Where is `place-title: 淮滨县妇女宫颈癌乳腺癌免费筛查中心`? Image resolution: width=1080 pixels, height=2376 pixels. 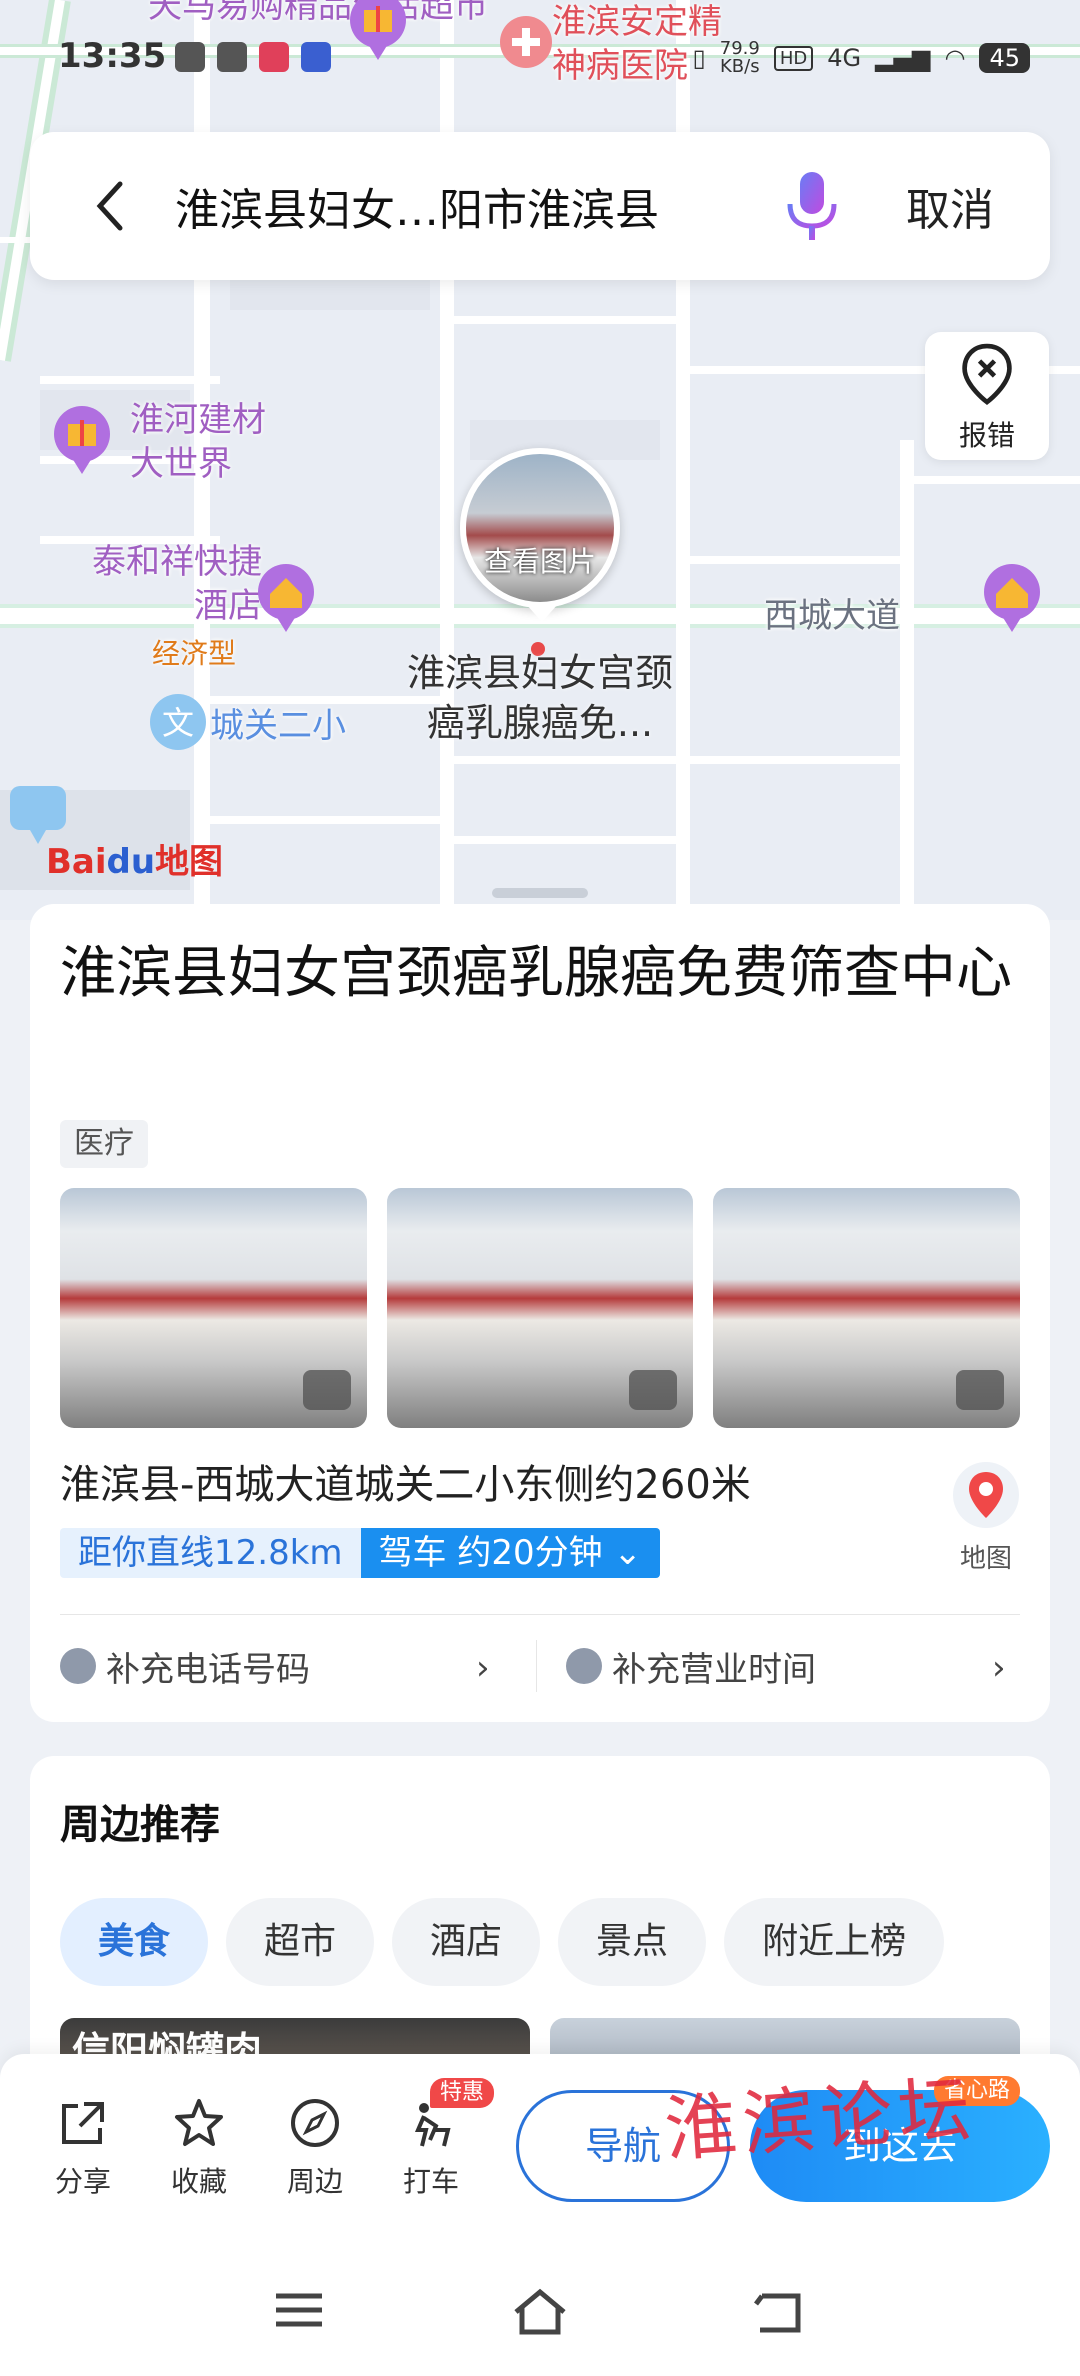
place-title: 淮滨县妇女宫颈癌乳腺癌免费筛查中心 is located at coordinates (536, 973).